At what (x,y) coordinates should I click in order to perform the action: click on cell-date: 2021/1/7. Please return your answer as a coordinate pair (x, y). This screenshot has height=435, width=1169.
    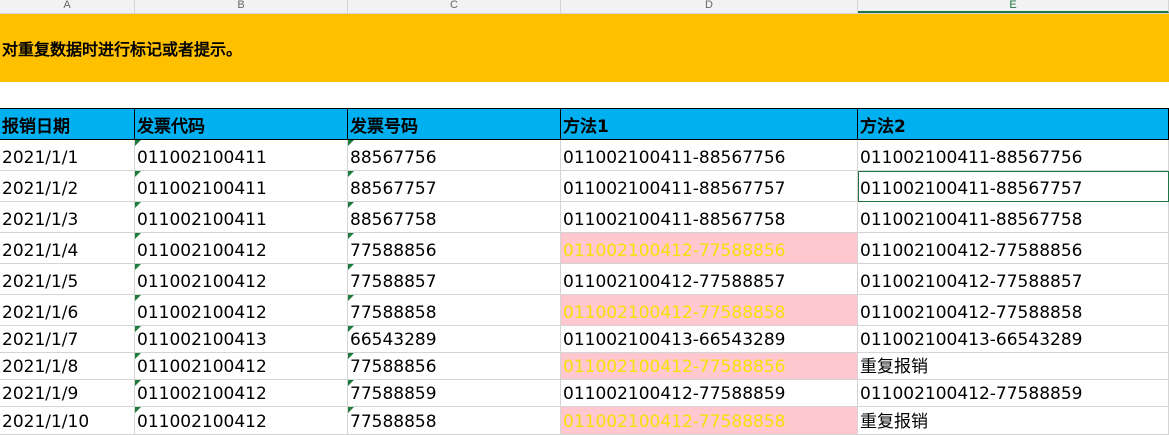
    Looking at the image, I should click on (67, 339).